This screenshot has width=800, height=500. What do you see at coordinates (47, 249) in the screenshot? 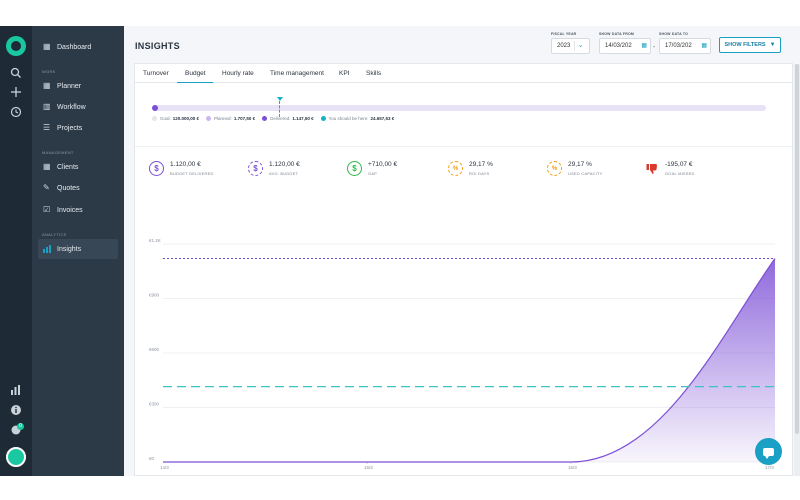
I see `insights-icon` at bounding box center [47, 249].